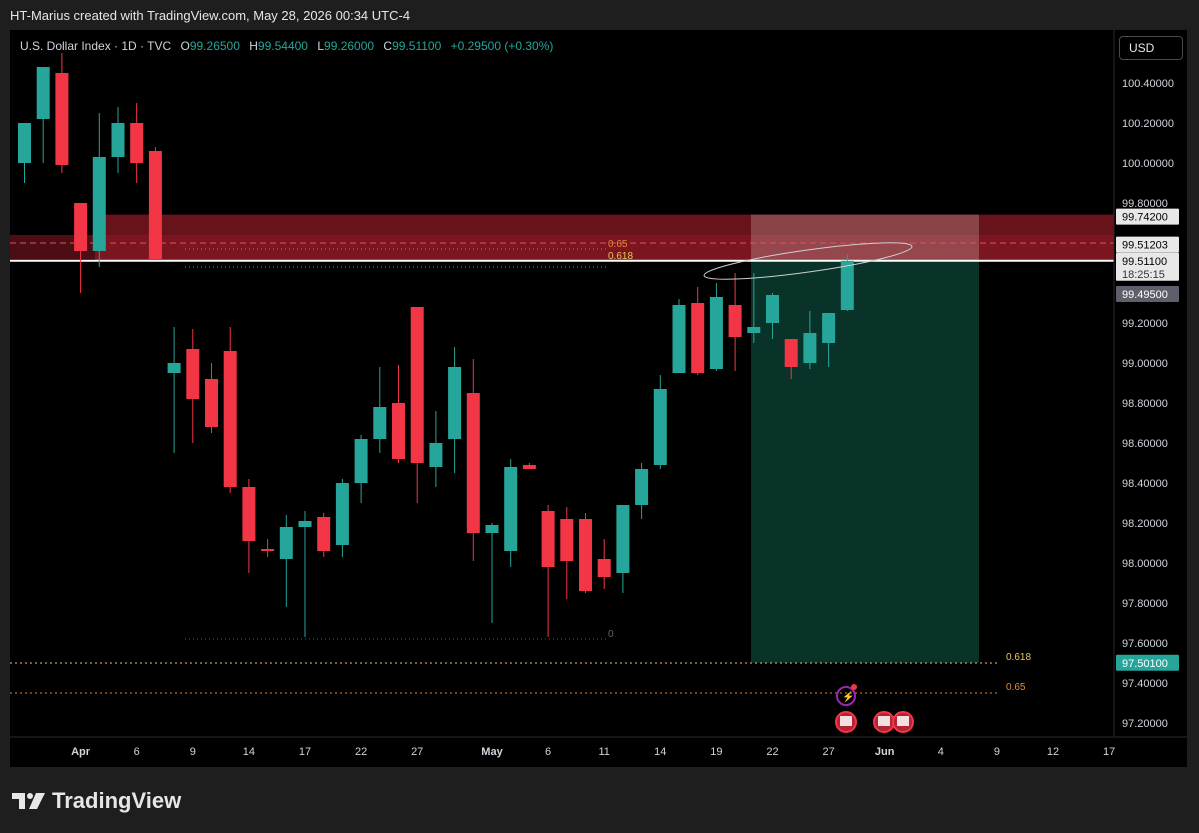 Image resolution: width=1199 pixels, height=833 pixels. I want to click on currency-button: USD, so click(1151, 48).